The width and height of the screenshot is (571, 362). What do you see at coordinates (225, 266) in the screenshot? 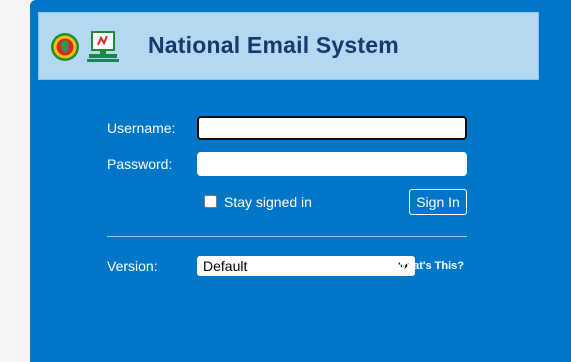
I see `version-selected-value: Default` at bounding box center [225, 266].